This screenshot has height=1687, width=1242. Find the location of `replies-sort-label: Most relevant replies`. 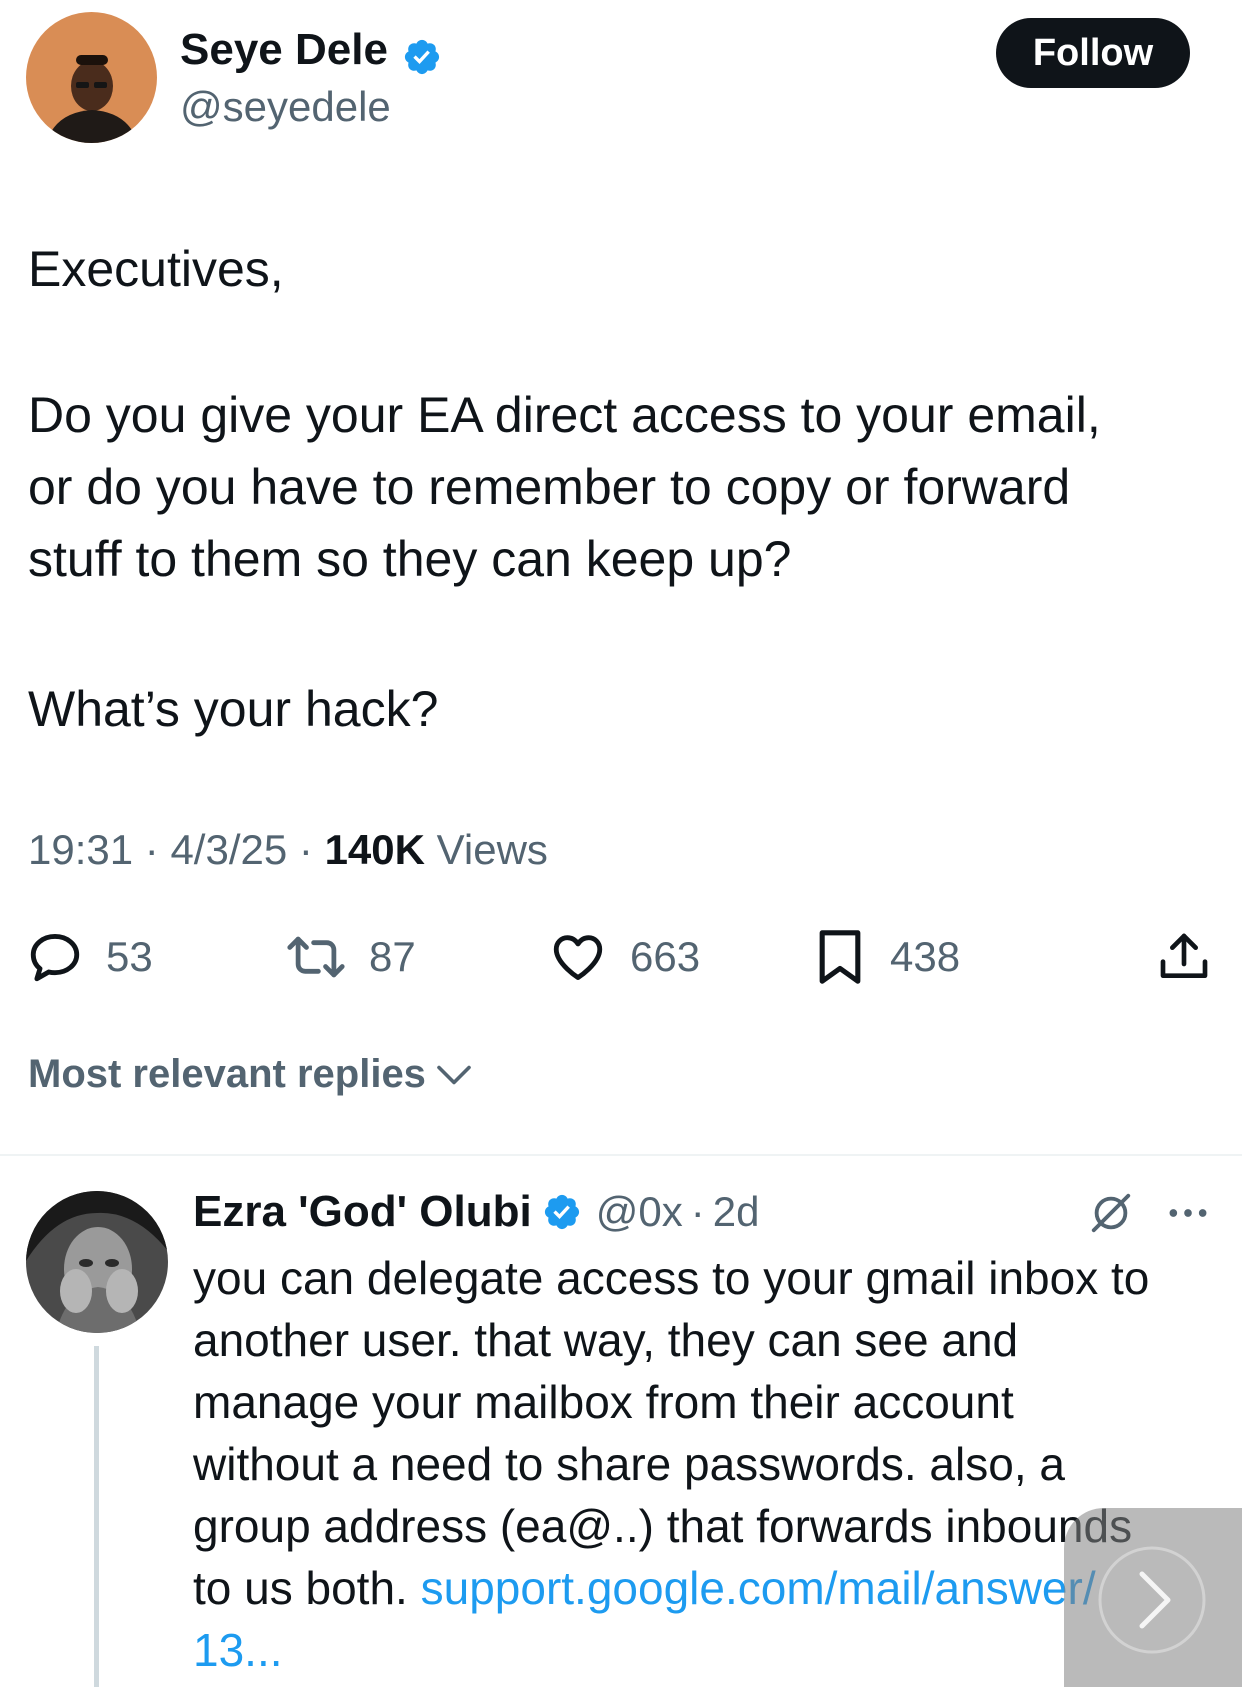

replies-sort-label: Most relevant replies is located at coordinates (227, 1074).